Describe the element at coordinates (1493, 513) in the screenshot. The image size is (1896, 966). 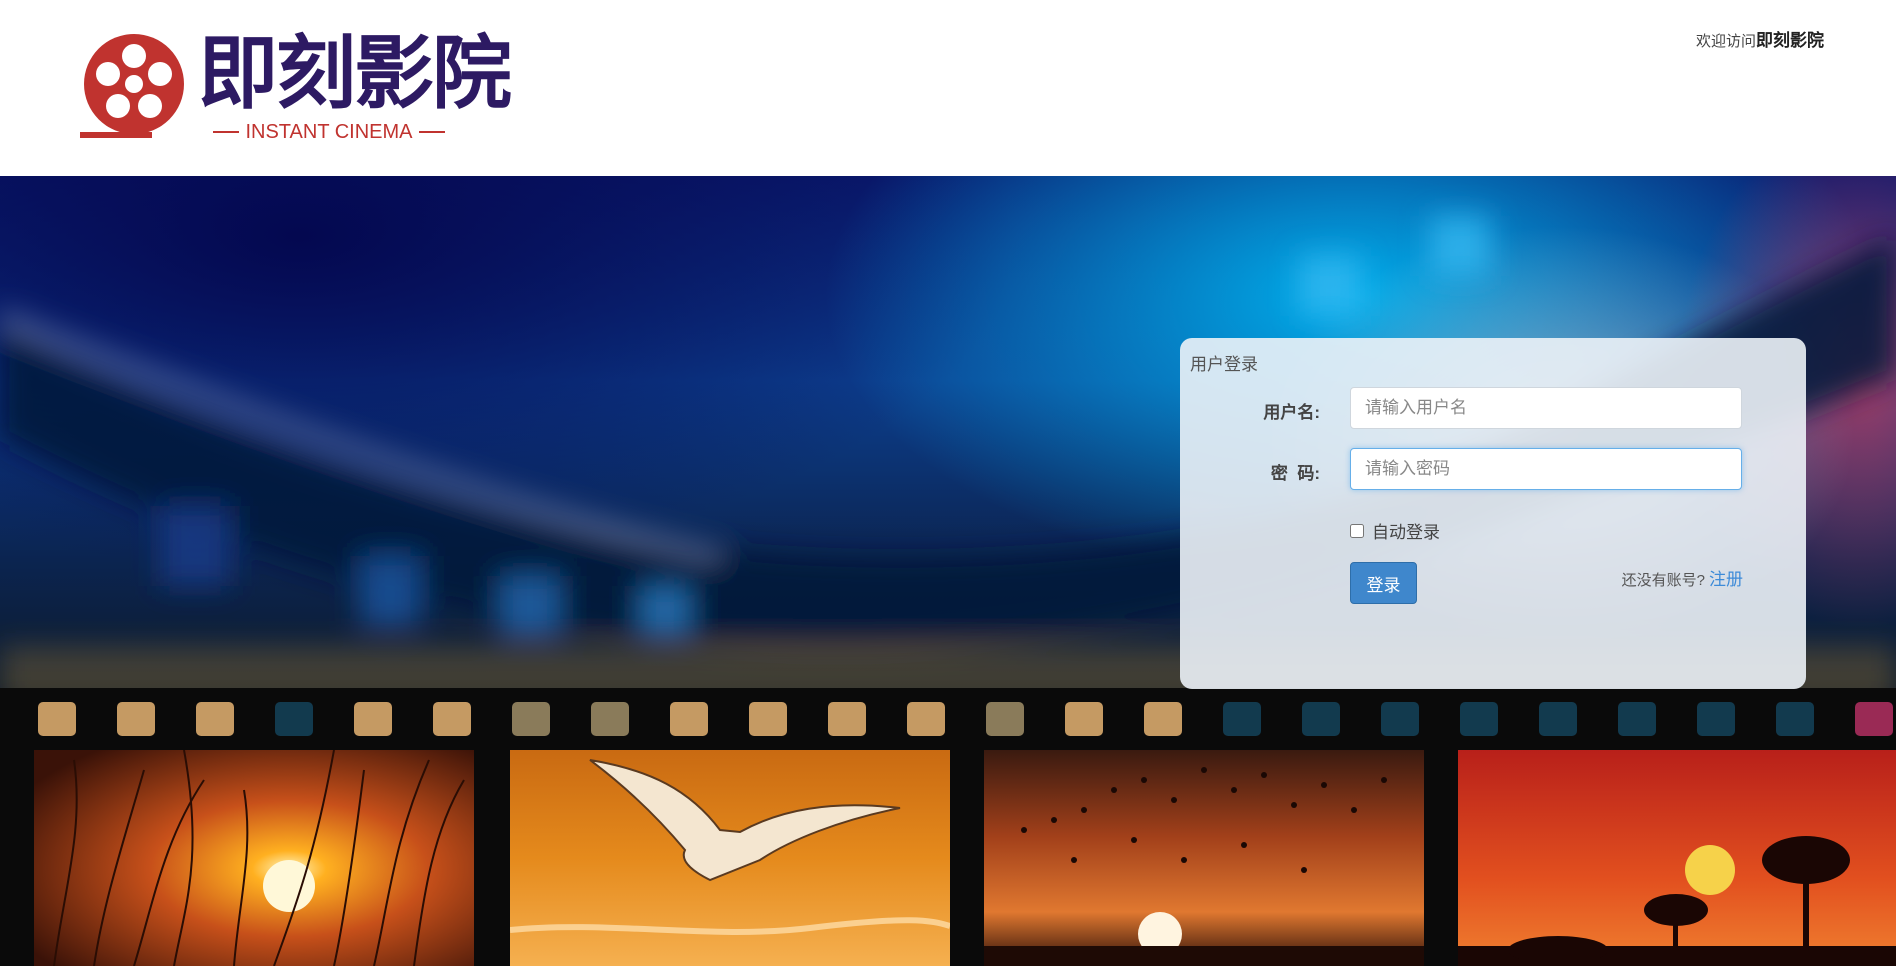
I see `login-panel: 用户登录 用户名: 密 码: 自动登录 登录 还没有账号?注册` at that location.